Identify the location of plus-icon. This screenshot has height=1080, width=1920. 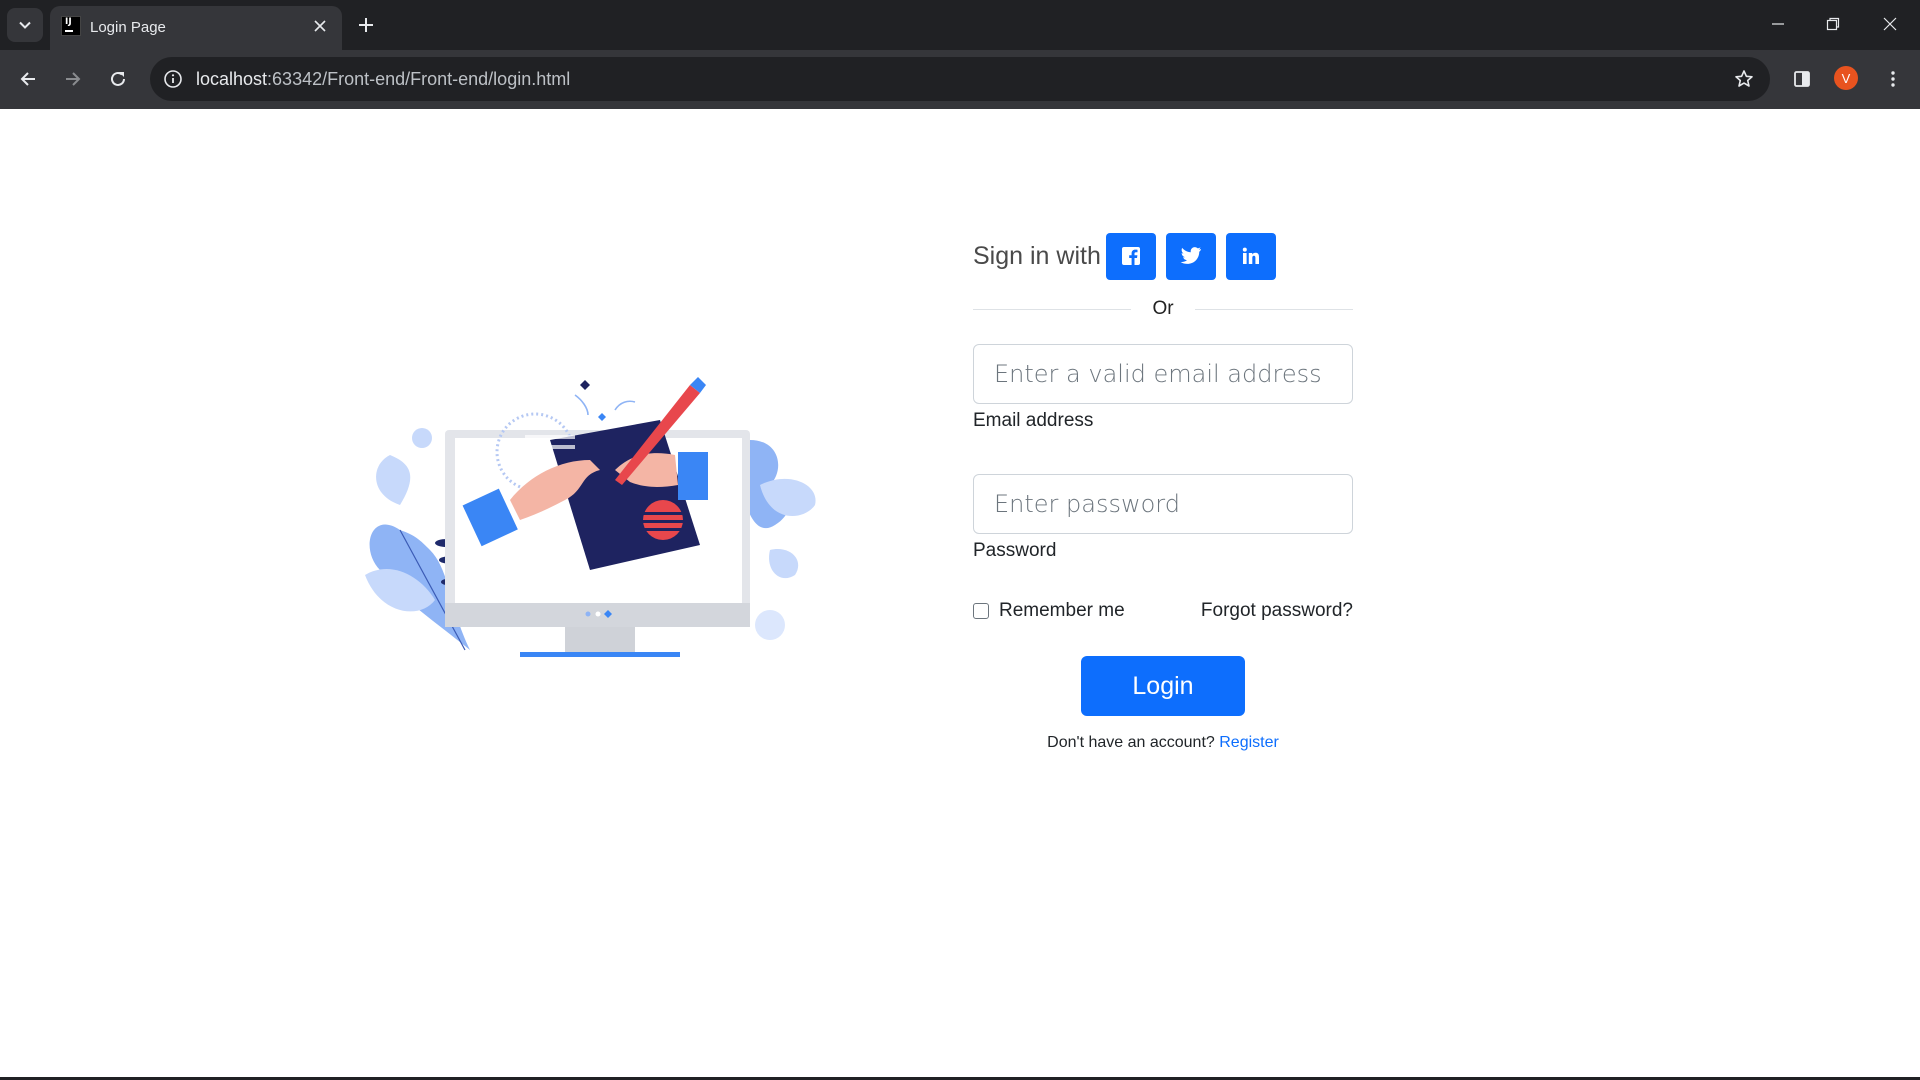
(366, 25).